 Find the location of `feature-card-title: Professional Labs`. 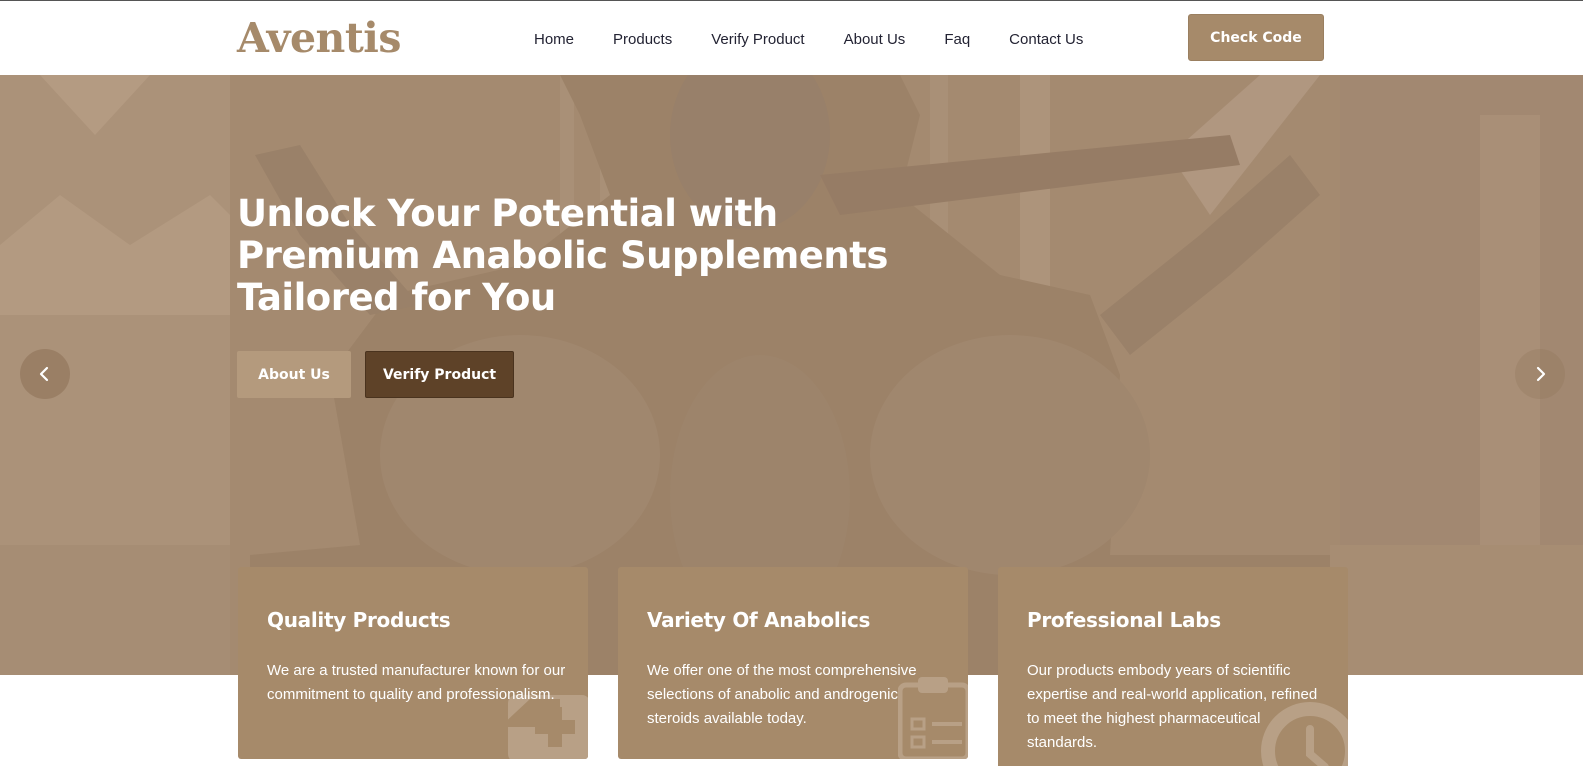

feature-card-title: Professional Labs is located at coordinates (1124, 620).